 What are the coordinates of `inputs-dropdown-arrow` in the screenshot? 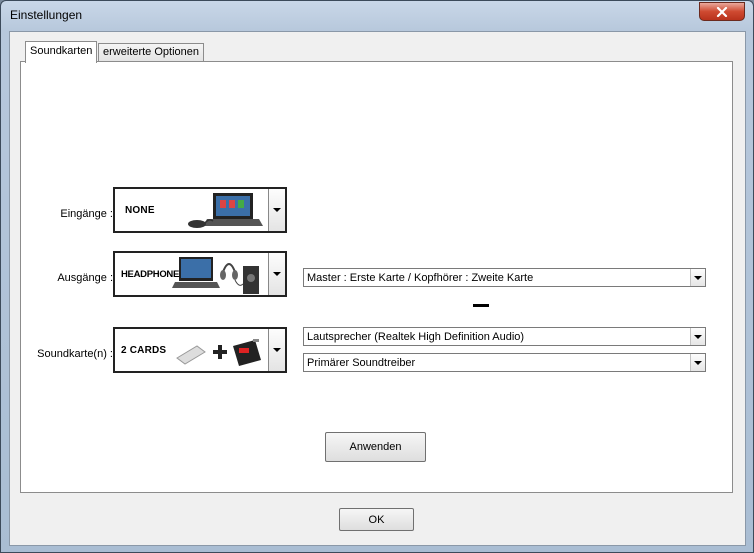 It's located at (276, 210).